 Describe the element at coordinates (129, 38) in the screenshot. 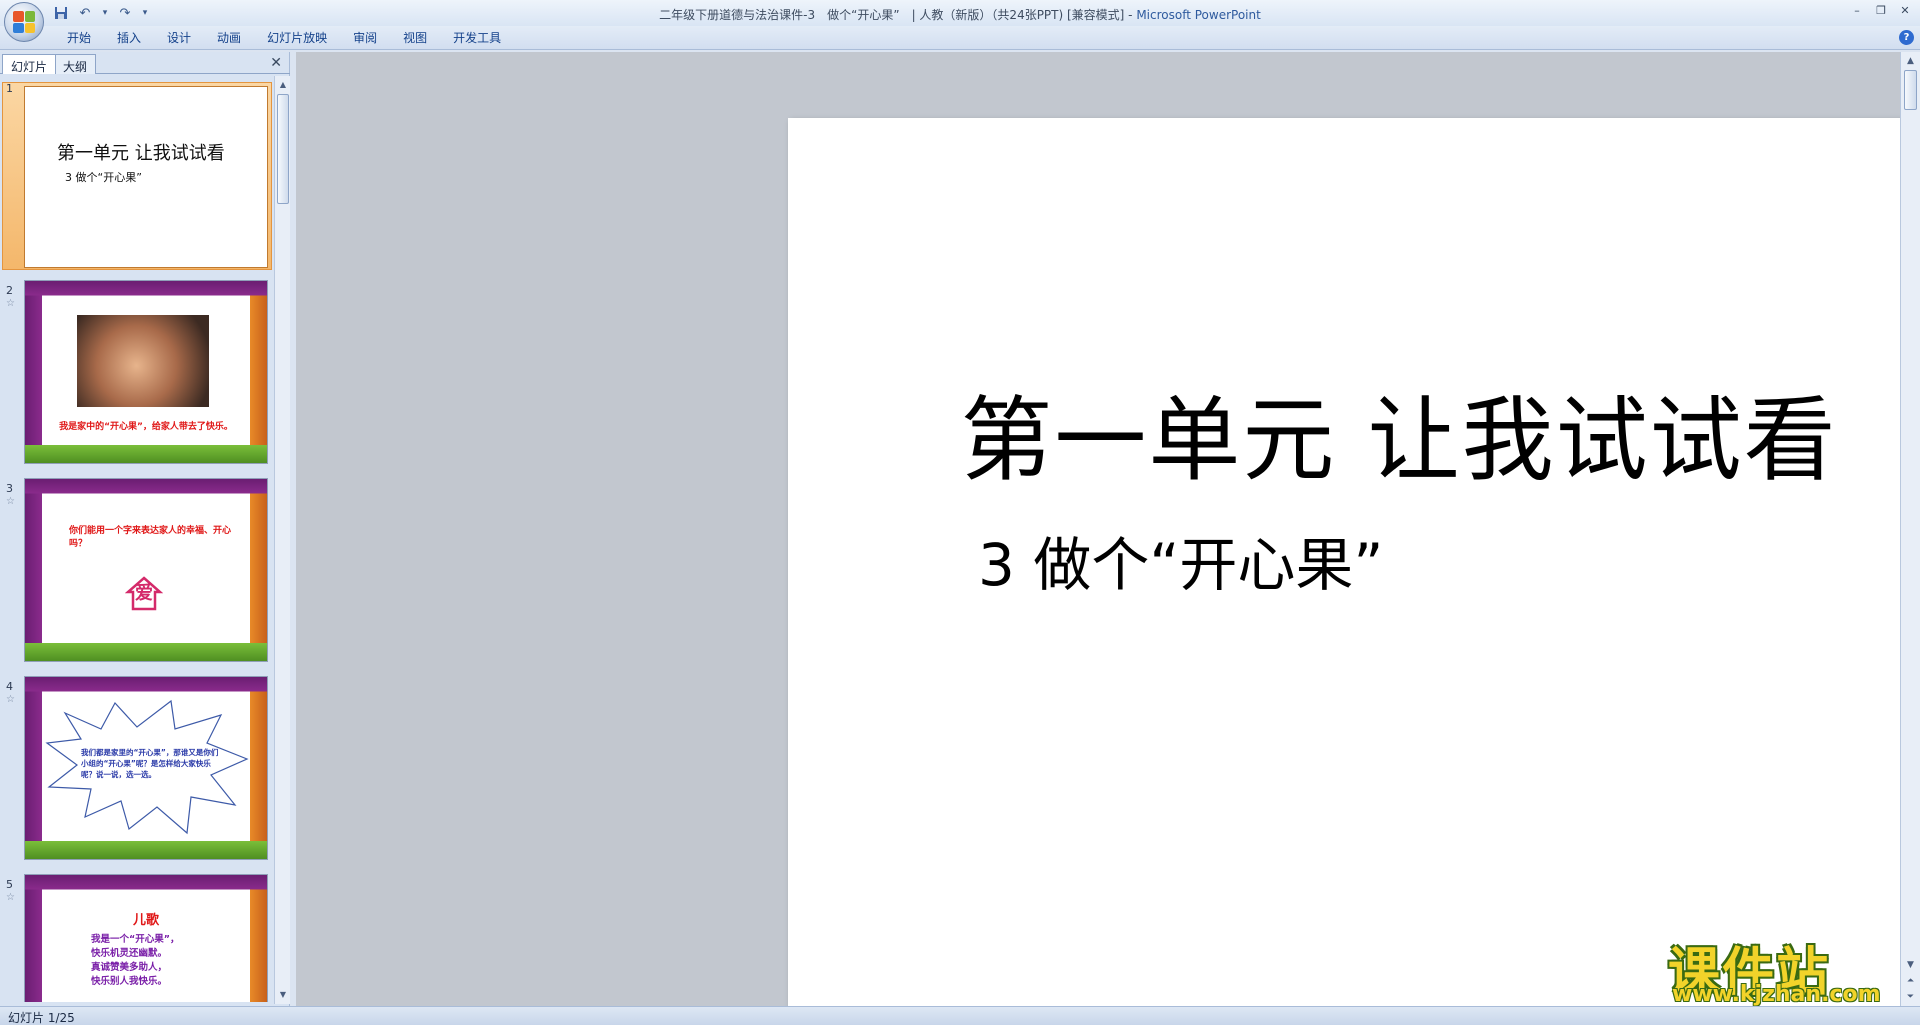

I see `tab-insert: 插入` at that location.